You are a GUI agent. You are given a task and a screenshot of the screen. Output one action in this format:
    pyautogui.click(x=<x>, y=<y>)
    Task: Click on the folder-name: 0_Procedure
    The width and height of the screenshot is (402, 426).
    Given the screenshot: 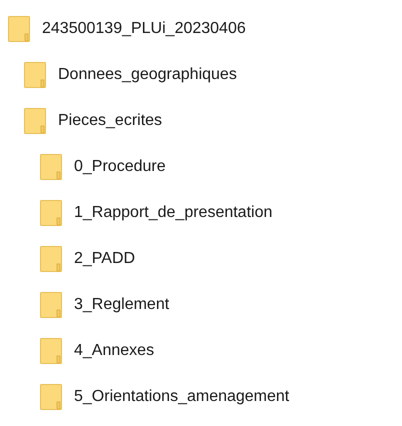 What is the action you would take?
    pyautogui.click(x=120, y=167)
    